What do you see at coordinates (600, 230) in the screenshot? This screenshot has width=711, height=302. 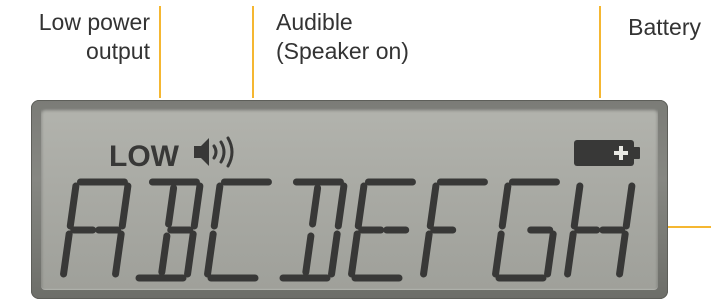 I see `lcd-char-h` at bounding box center [600, 230].